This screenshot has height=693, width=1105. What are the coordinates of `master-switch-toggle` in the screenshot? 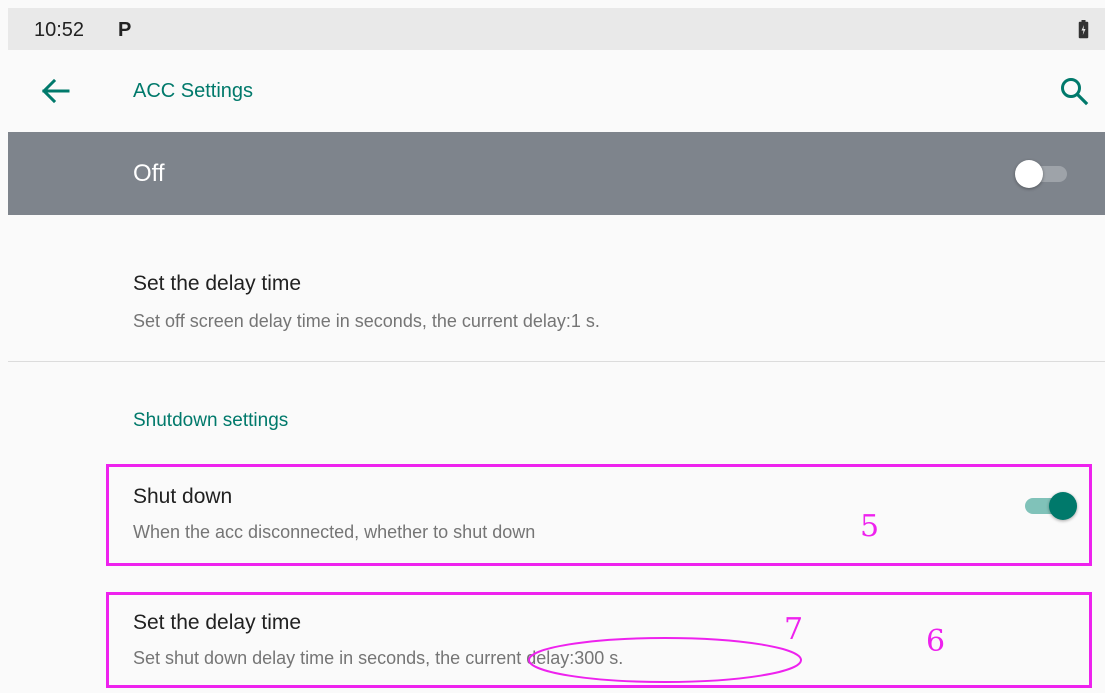 It's located at (1043, 174).